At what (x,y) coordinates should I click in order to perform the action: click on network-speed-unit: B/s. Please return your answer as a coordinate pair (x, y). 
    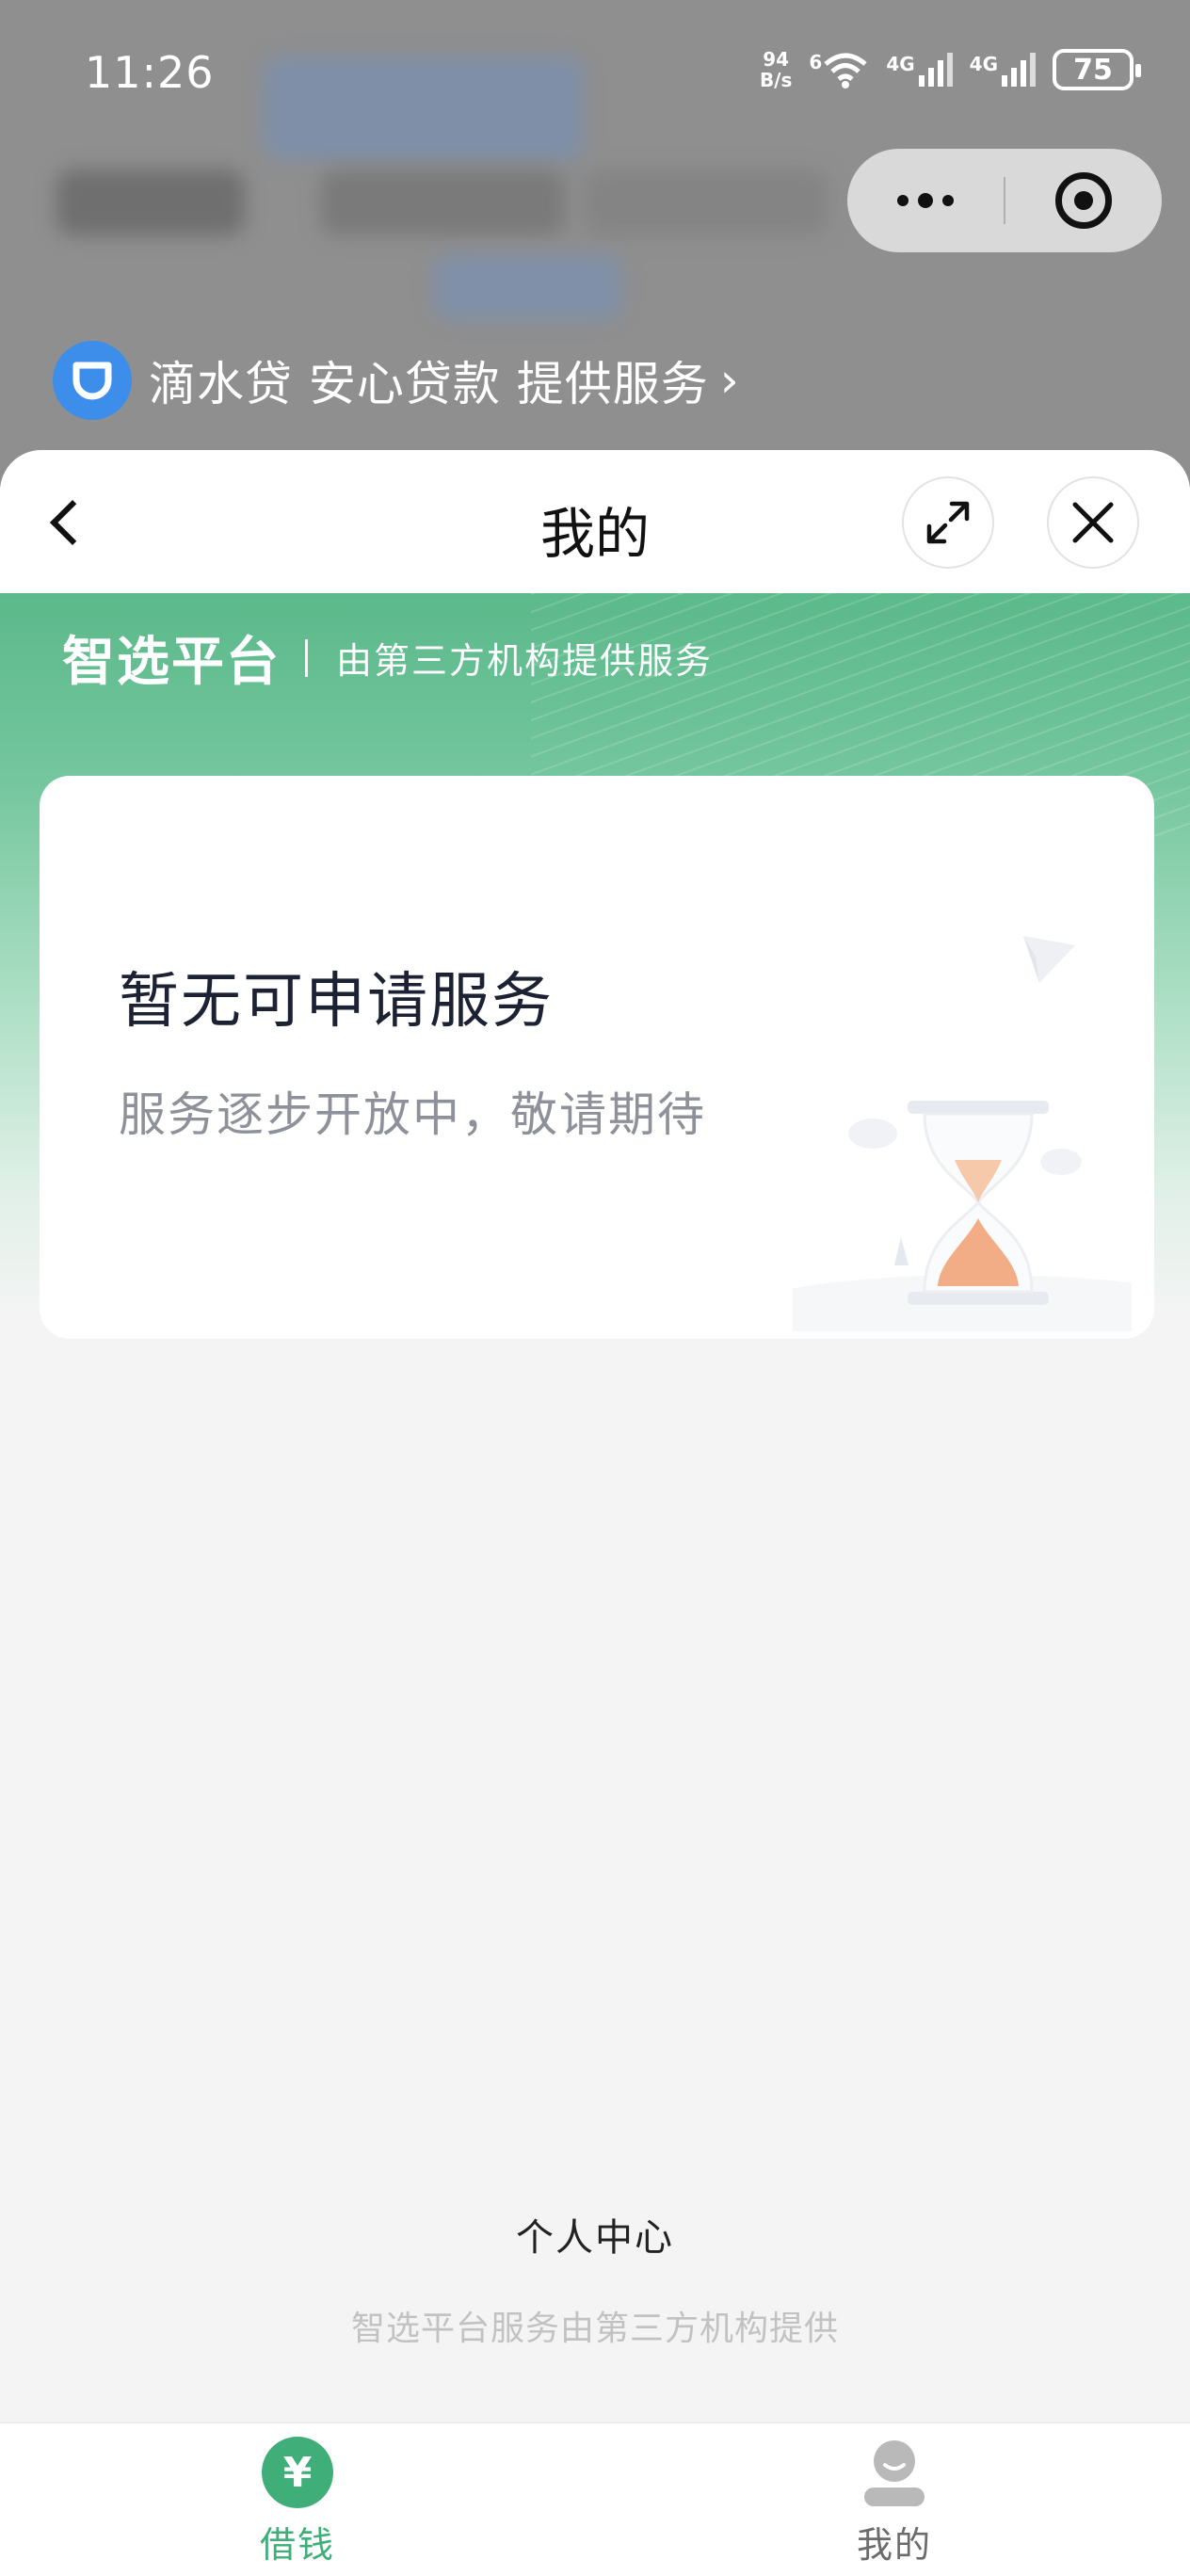
    Looking at the image, I should click on (776, 80).